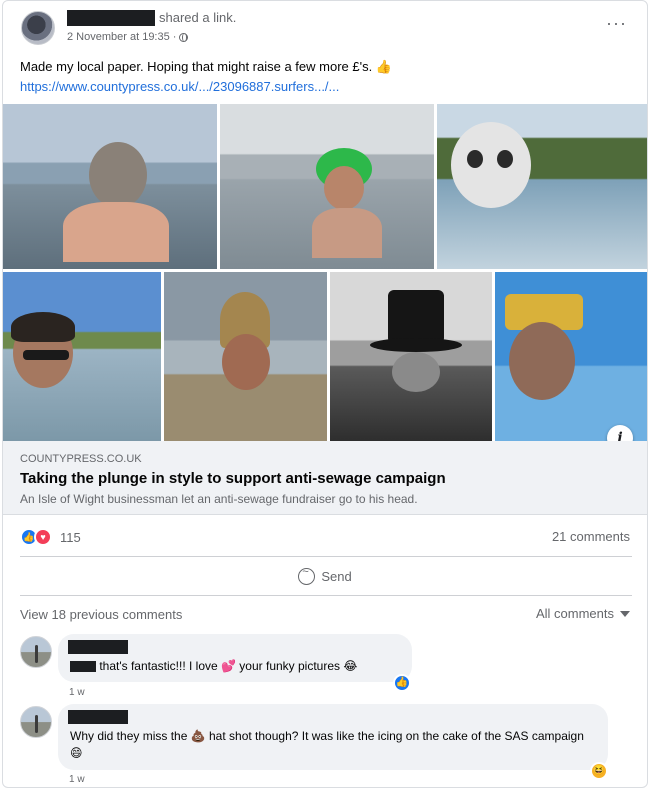 The image size is (650, 788). I want to click on author-avatar, so click(38, 28).